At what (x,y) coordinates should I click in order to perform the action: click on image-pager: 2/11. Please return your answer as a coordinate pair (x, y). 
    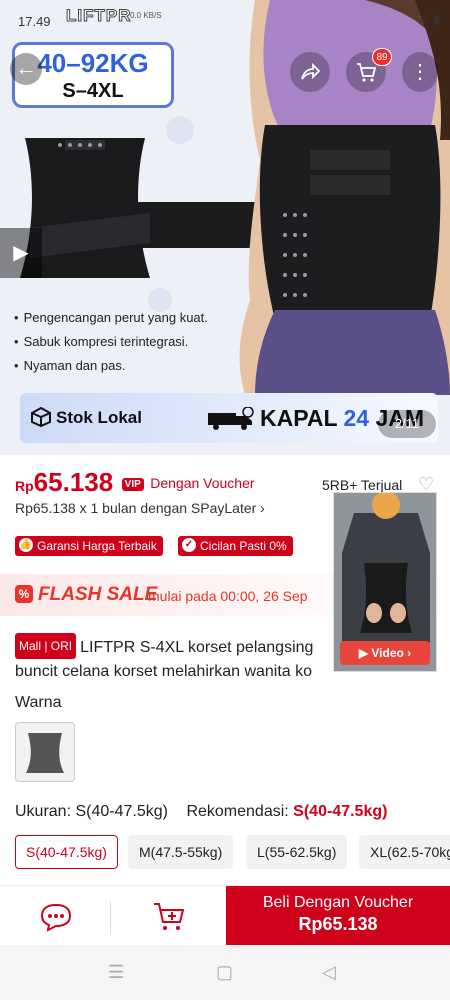
    Looking at the image, I should click on (407, 424).